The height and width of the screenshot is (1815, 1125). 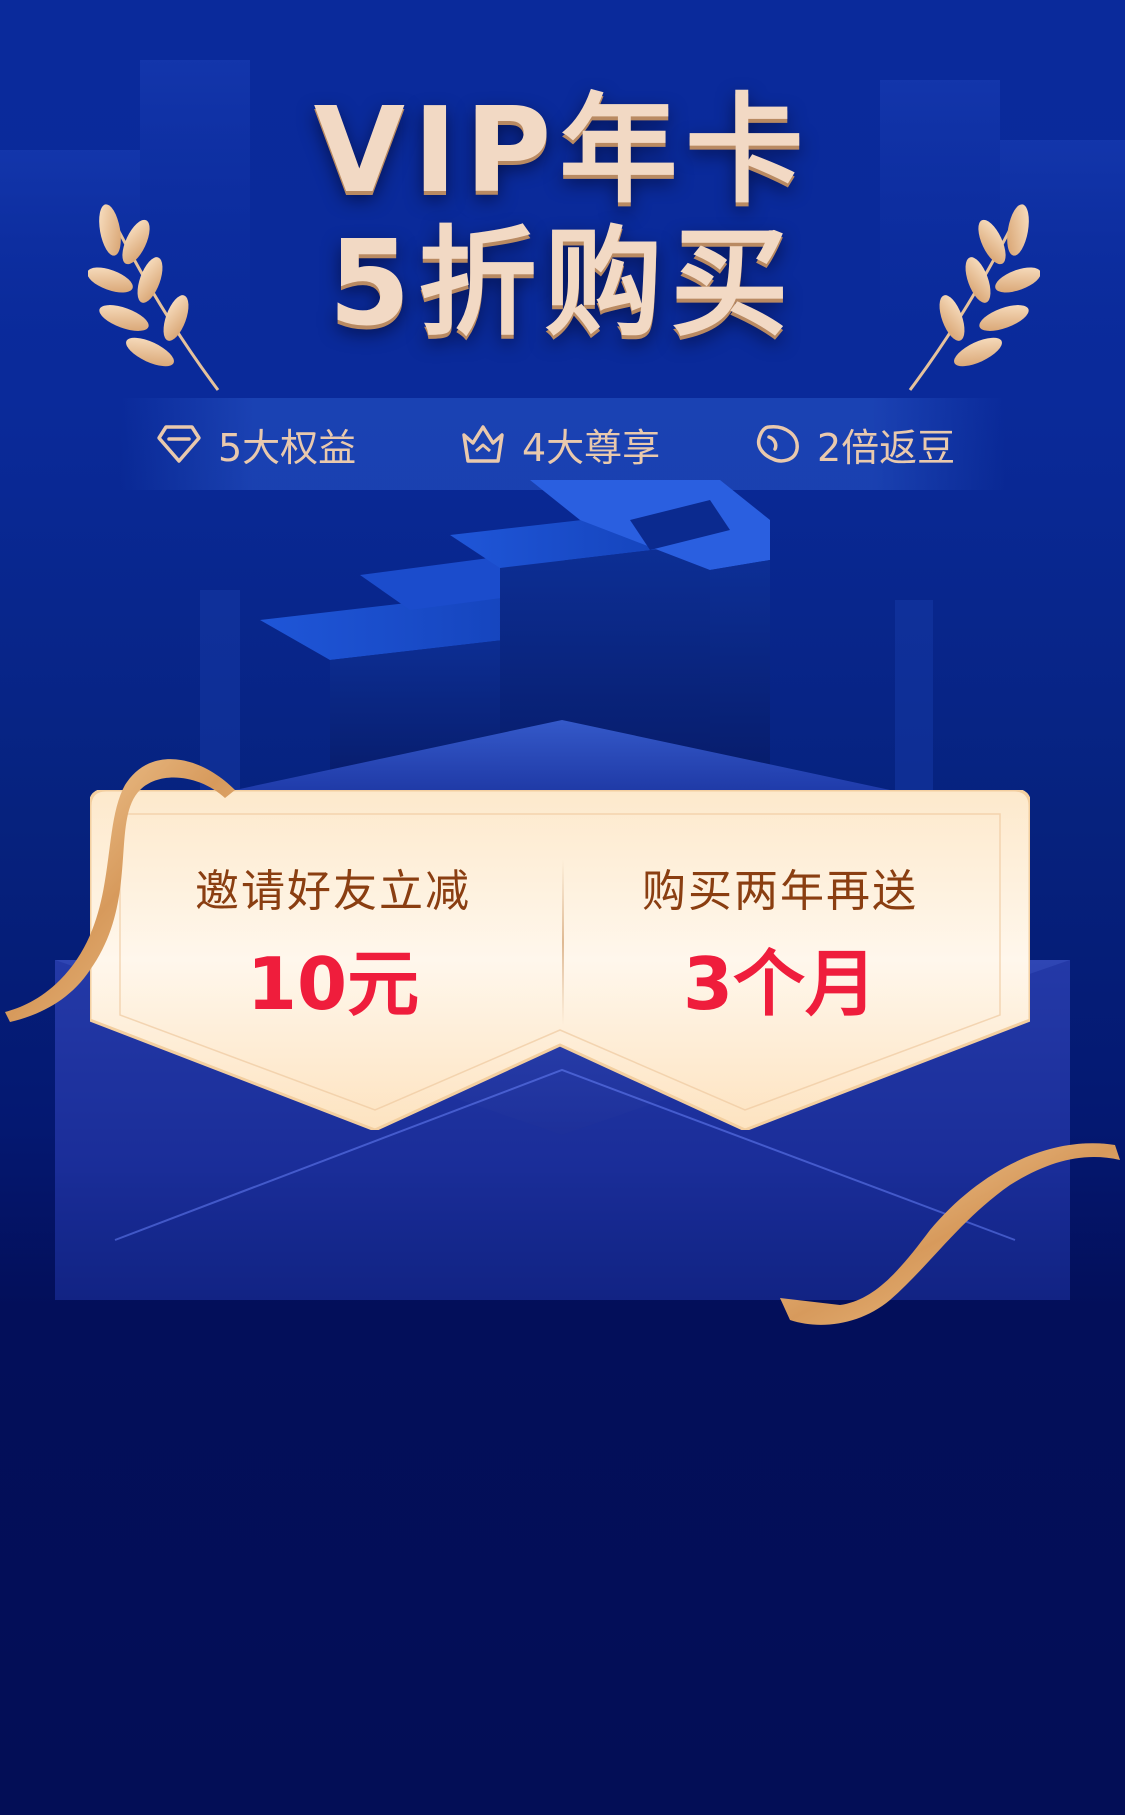 What do you see at coordinates (886, 447) in the screenshot?
I see `benefit-label: 2倍返豆` at bounding box center [886, 447].